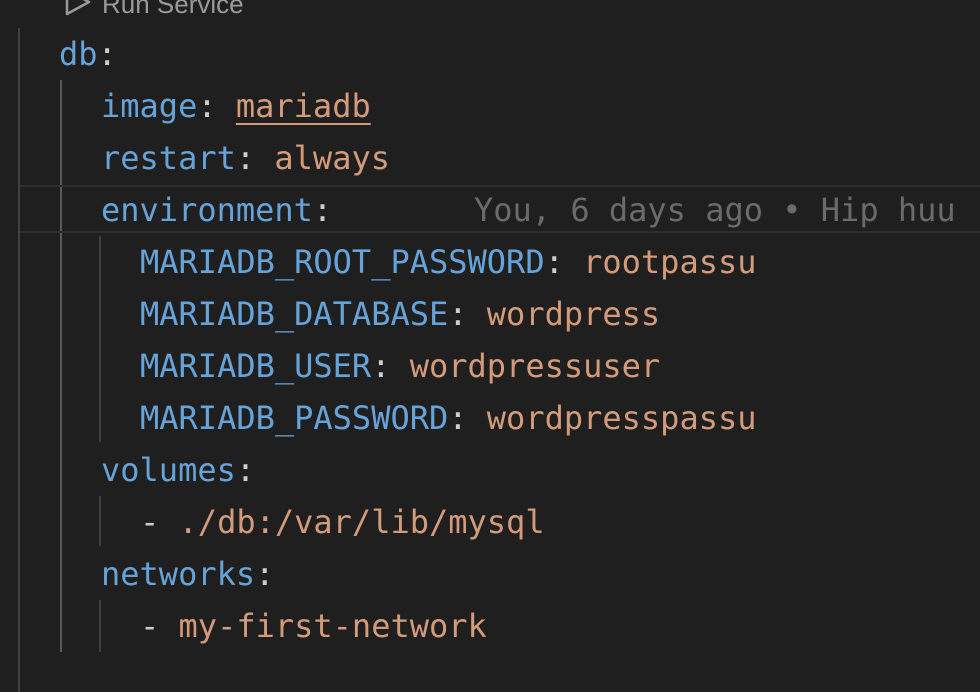 This screenshot has height=692, width=980. I want to click on code-line: MARIADB_DATABASE: wordpress, so click(490, 314).